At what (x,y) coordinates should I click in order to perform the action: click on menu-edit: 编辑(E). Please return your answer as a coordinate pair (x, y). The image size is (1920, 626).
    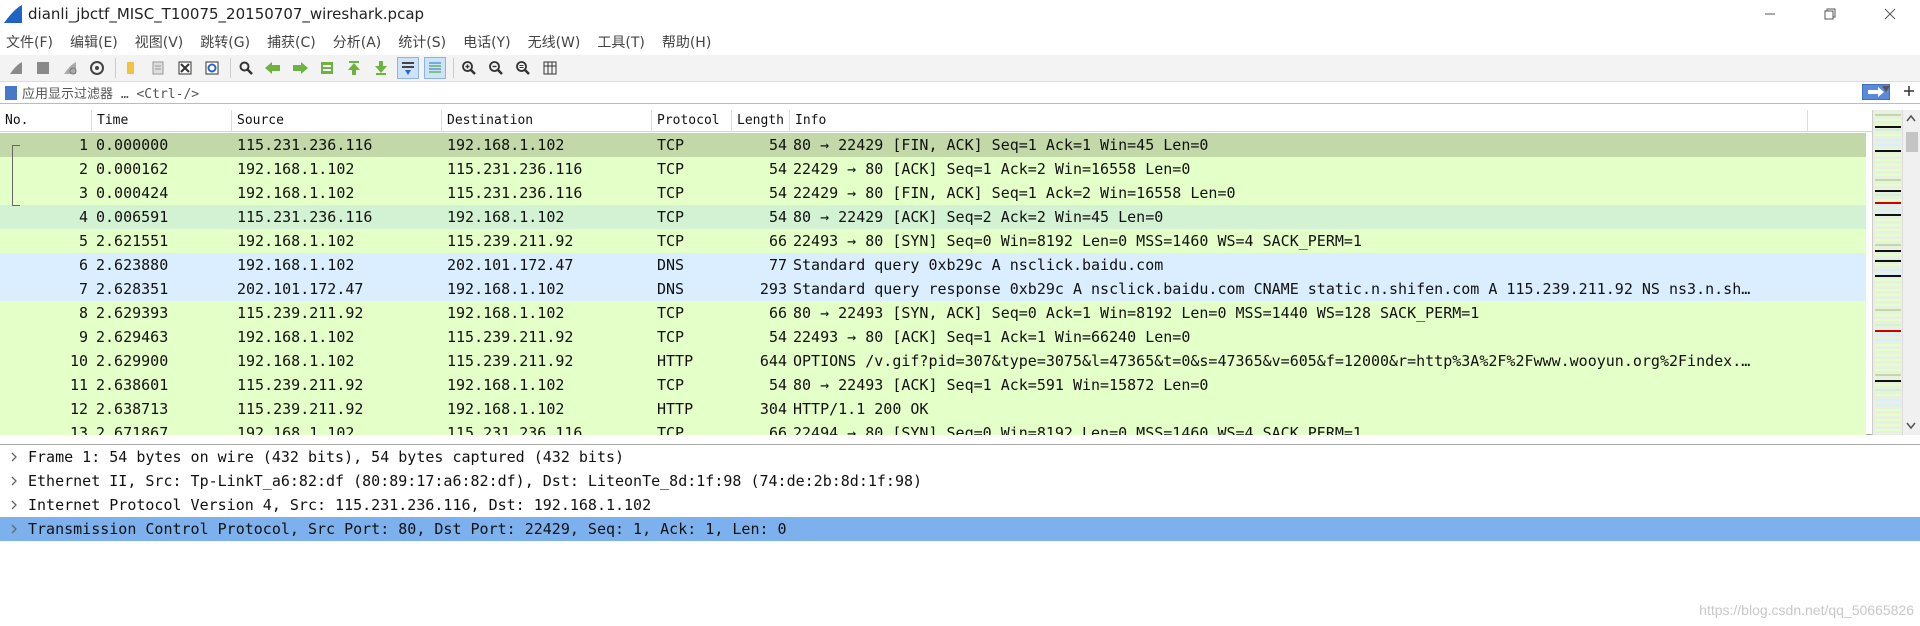
    Looking at the image, I should click on (94, 42).